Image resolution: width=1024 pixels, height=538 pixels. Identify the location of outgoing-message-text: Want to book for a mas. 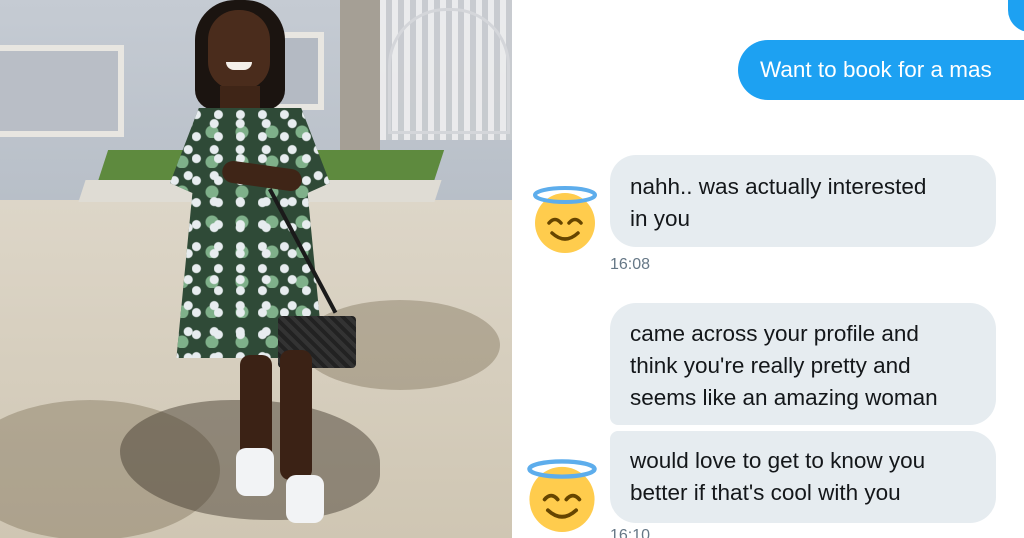
(876, 69).